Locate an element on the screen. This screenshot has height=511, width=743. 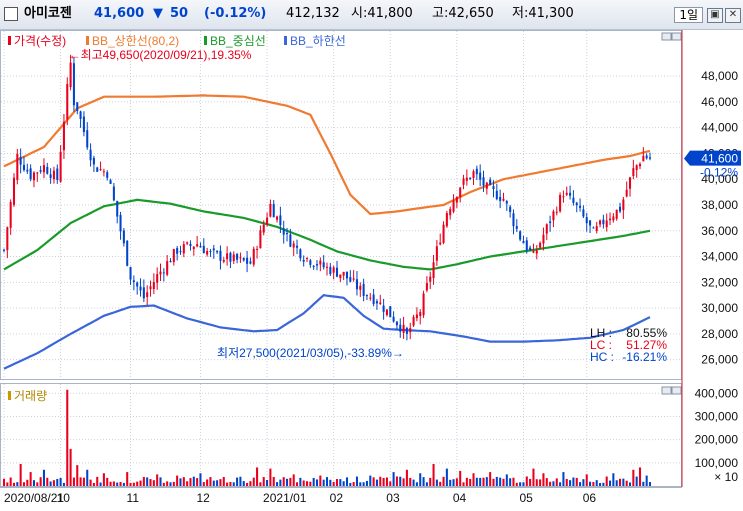
time-tick-label: 10 is located at coordinates (64, 498).